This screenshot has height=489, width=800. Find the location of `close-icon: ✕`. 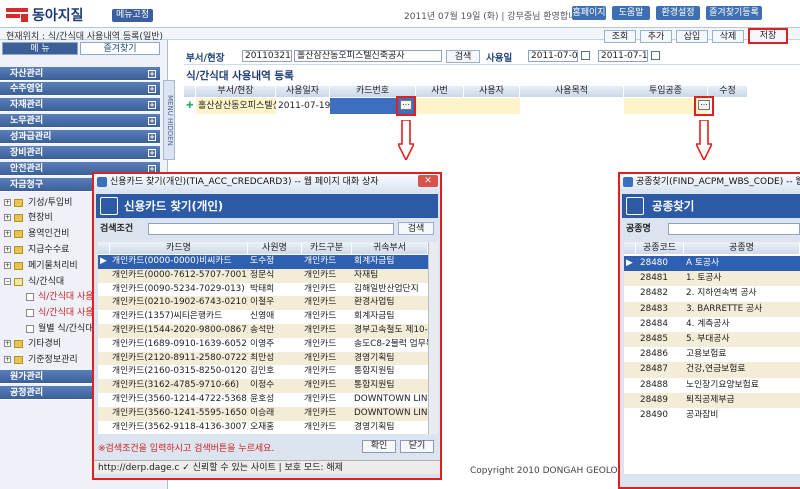

close-icon: ✕ is located at coordinates (428, 181).